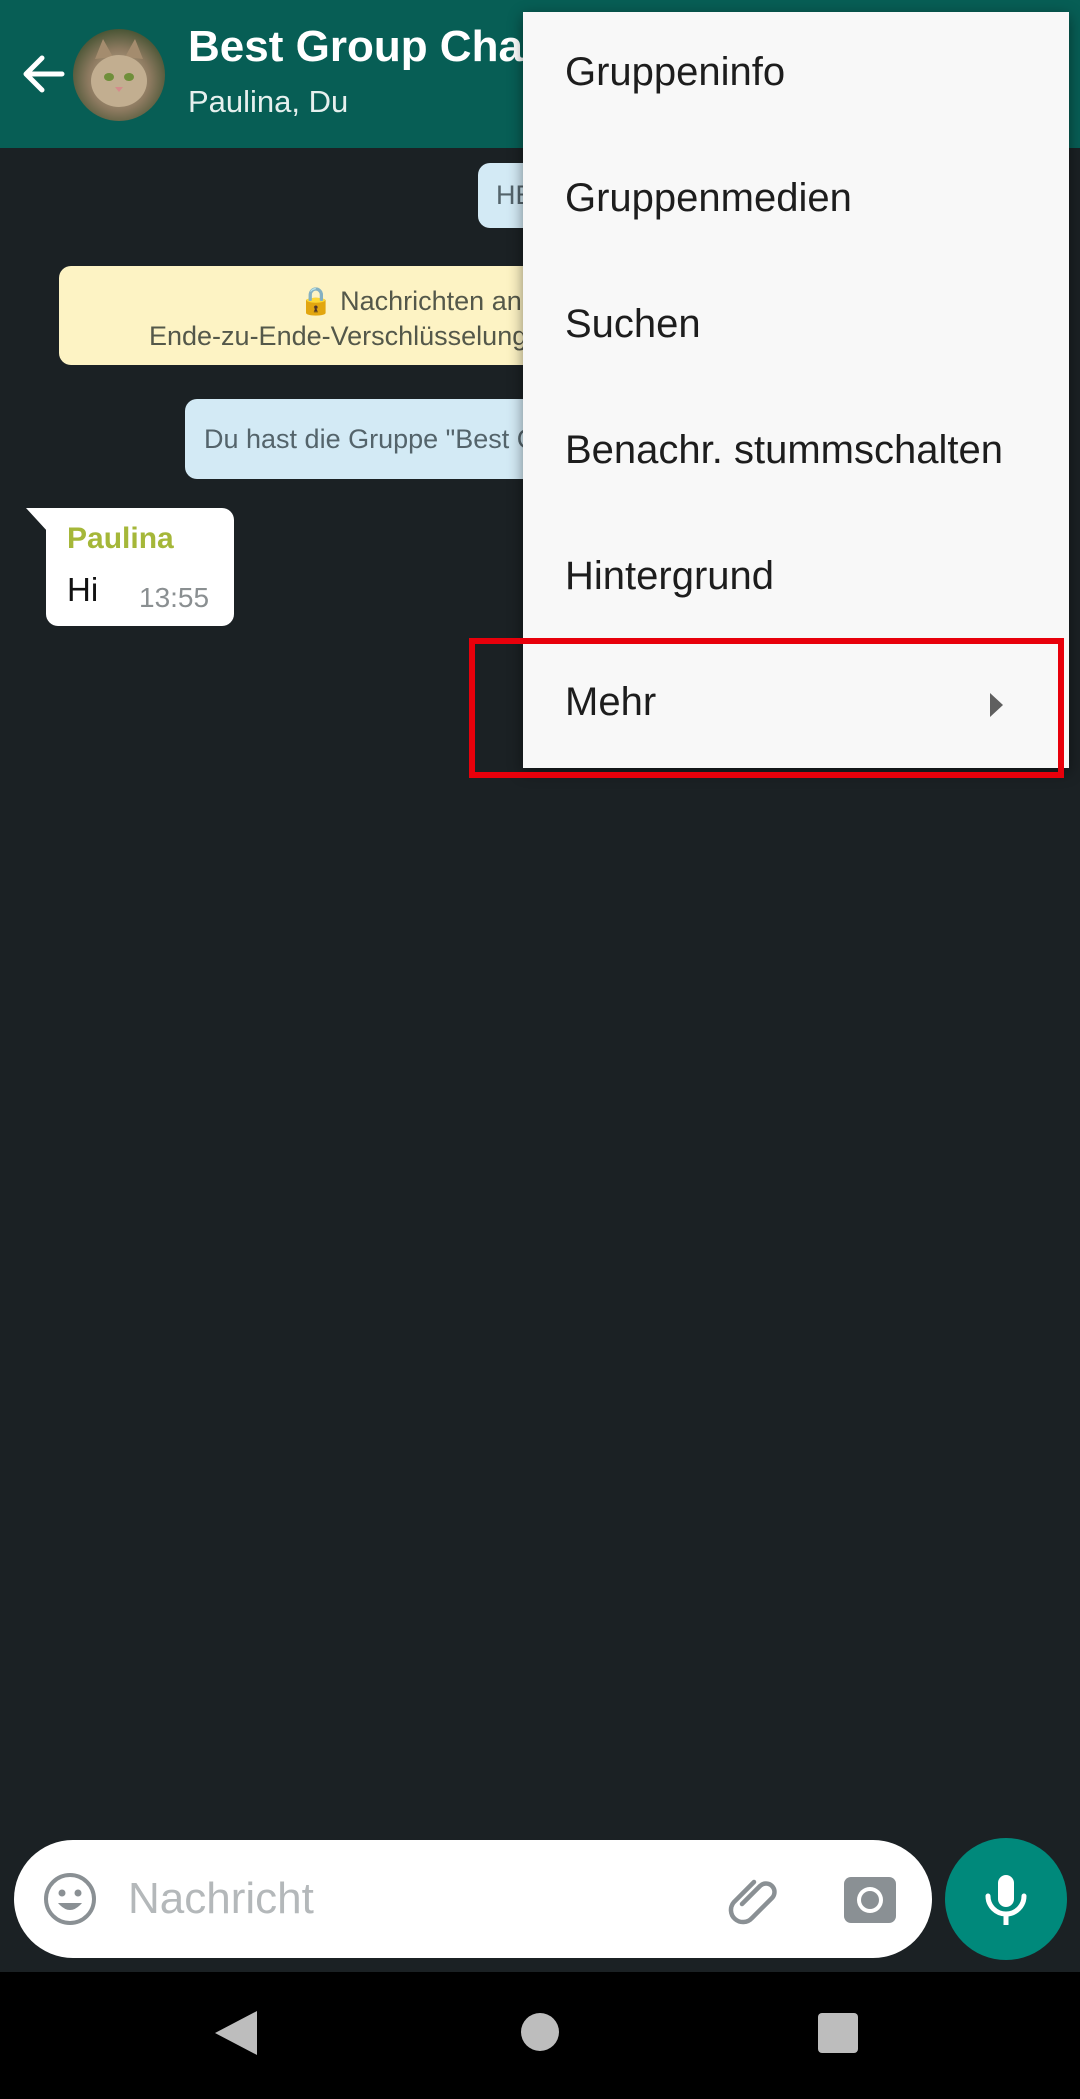 The width and height of the screenshot is (1080, 2099). I want to click on camera-icon, so click(870, 1899).